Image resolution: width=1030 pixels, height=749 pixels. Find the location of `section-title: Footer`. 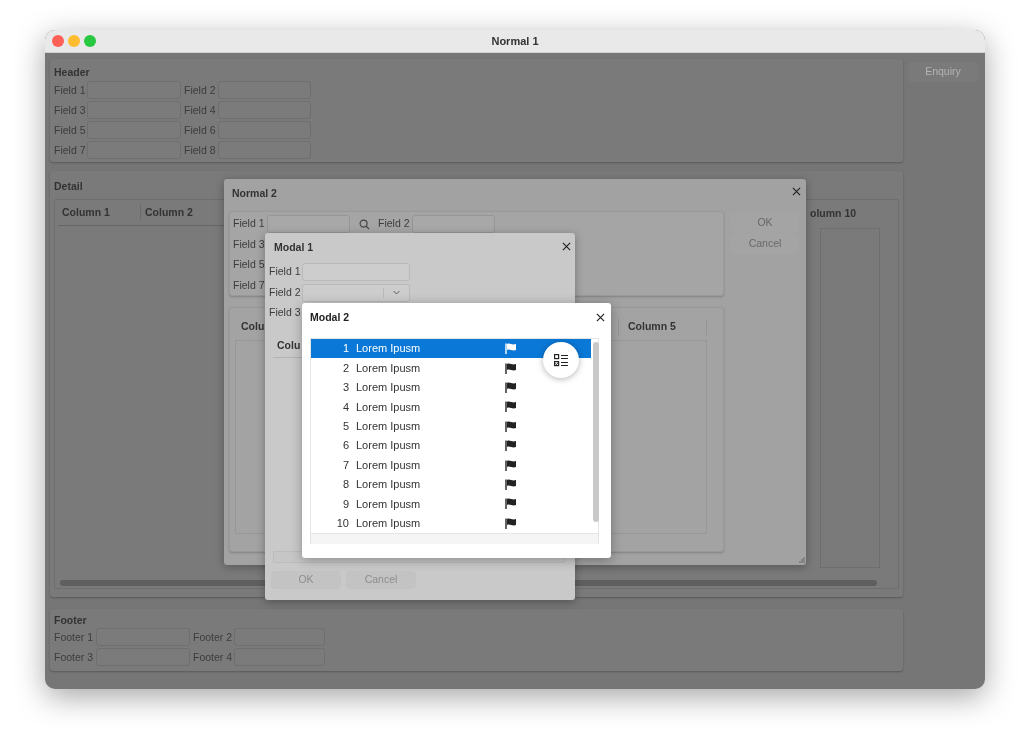

section-title: Footer is located at coordinates (71, 620).